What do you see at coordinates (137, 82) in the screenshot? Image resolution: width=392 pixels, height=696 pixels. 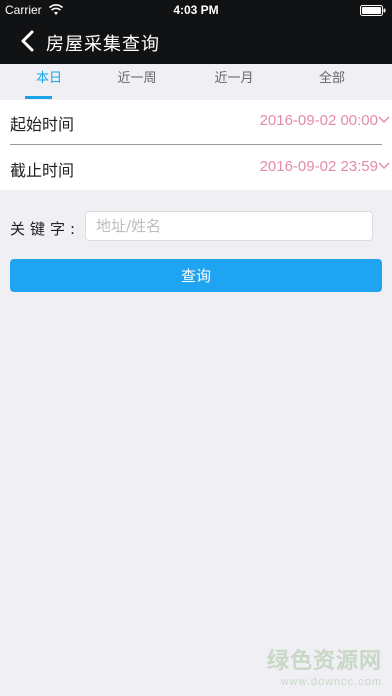 I see `tab-last-week: 近一周` at bounding box center [137, 82].